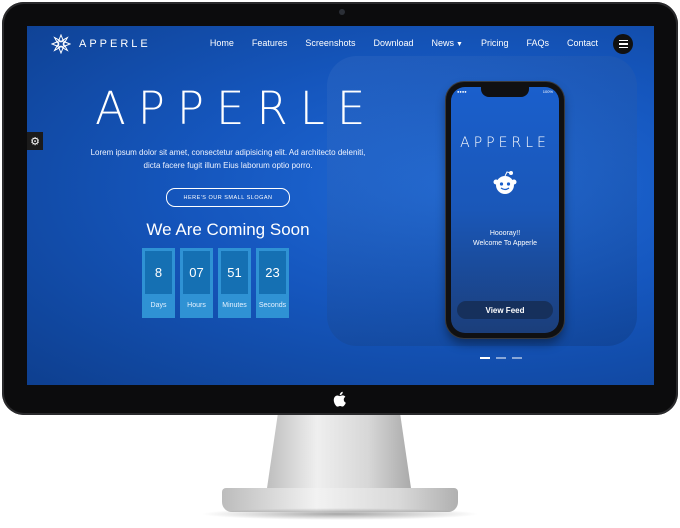 The height and width of the screenshot is (528, 680). What do you see at coordinates (505, 239) in the screenshot?
I see `phone-welcome-text: Hoooray!! Welcome To Apperle` at bounding box center [505, 239].